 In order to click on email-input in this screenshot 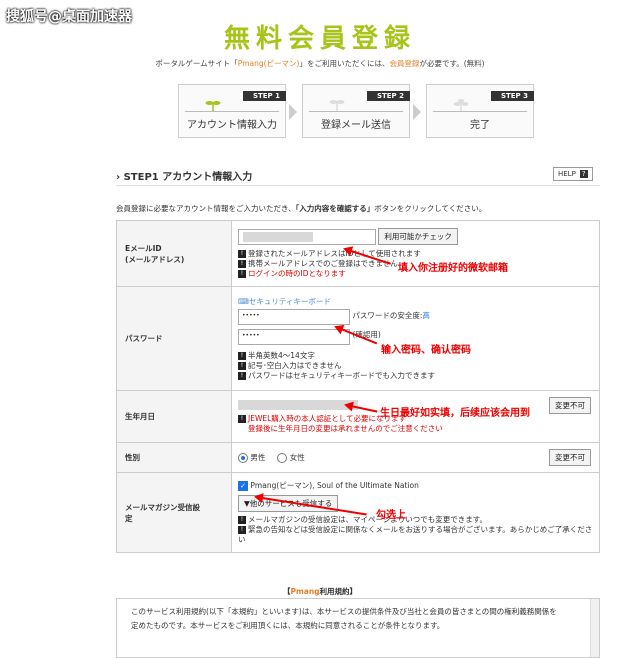, I will do `click(307, 237)`.